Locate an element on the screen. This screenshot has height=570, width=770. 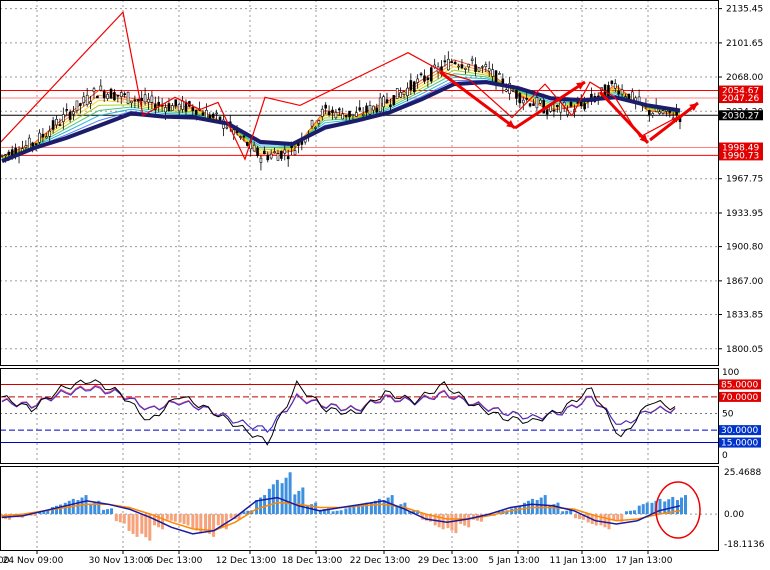
stoch-scale-label: 100 is located at coordinates (730, 373).